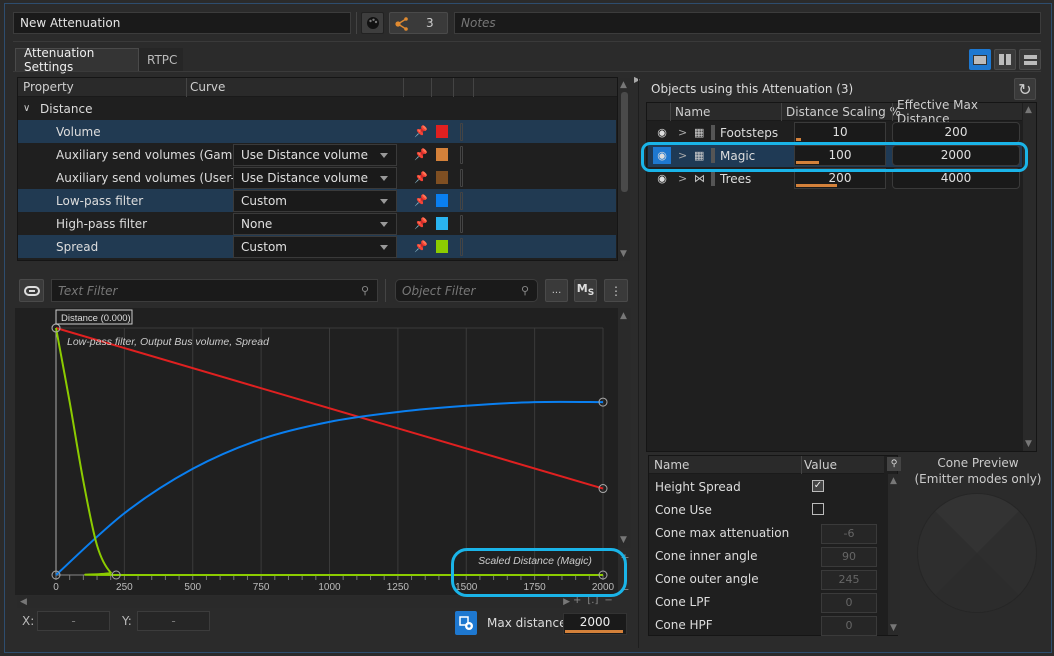  Describe the element at coordinates (713, 132) in the screenshot. I see `color-tag` at that location.